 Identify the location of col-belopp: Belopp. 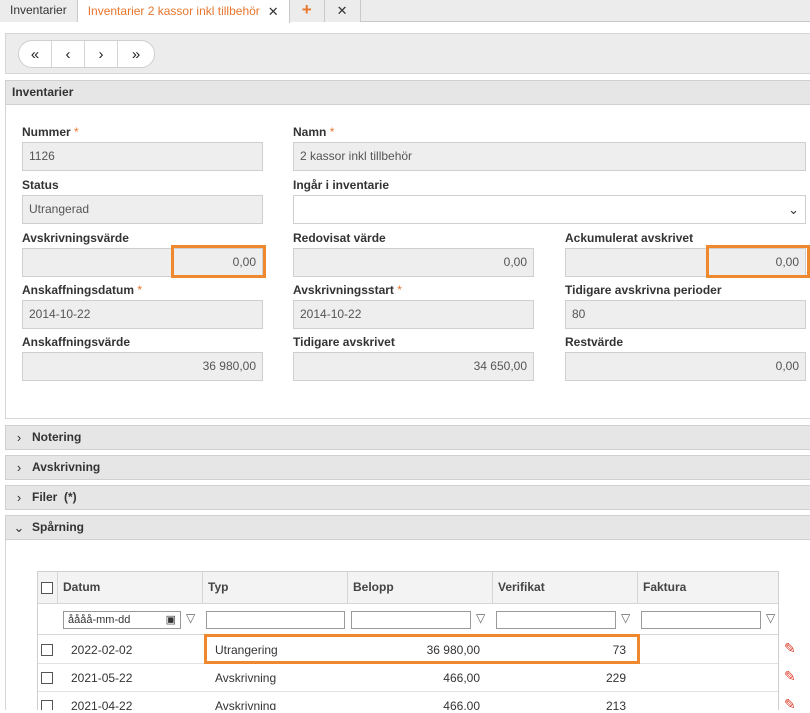
(419, 588).